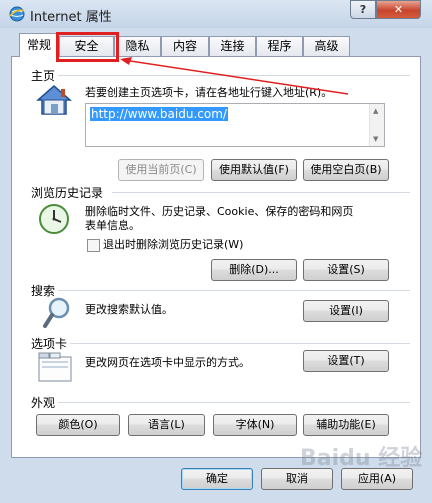 The height and width of the screenshot is (503, 432). Describe the element at coordinates (375, 139) in the screenshot. I see `scroll-down-icon: ▼` at that location.